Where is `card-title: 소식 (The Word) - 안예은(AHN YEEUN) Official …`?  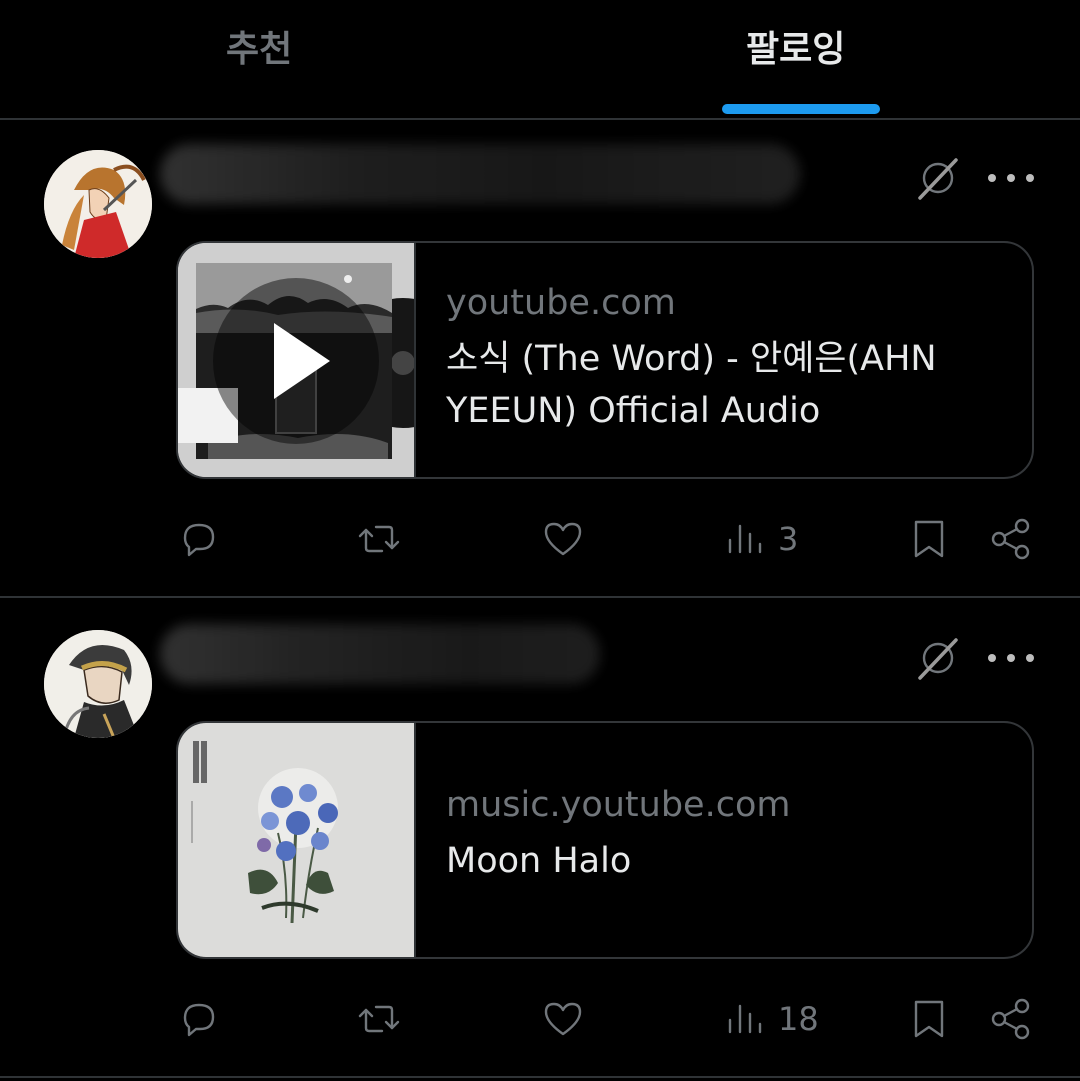
card-title: 소식 (The Word) - 안예은(AHN YEEUN) Official … is located at coordinates (691, 385).